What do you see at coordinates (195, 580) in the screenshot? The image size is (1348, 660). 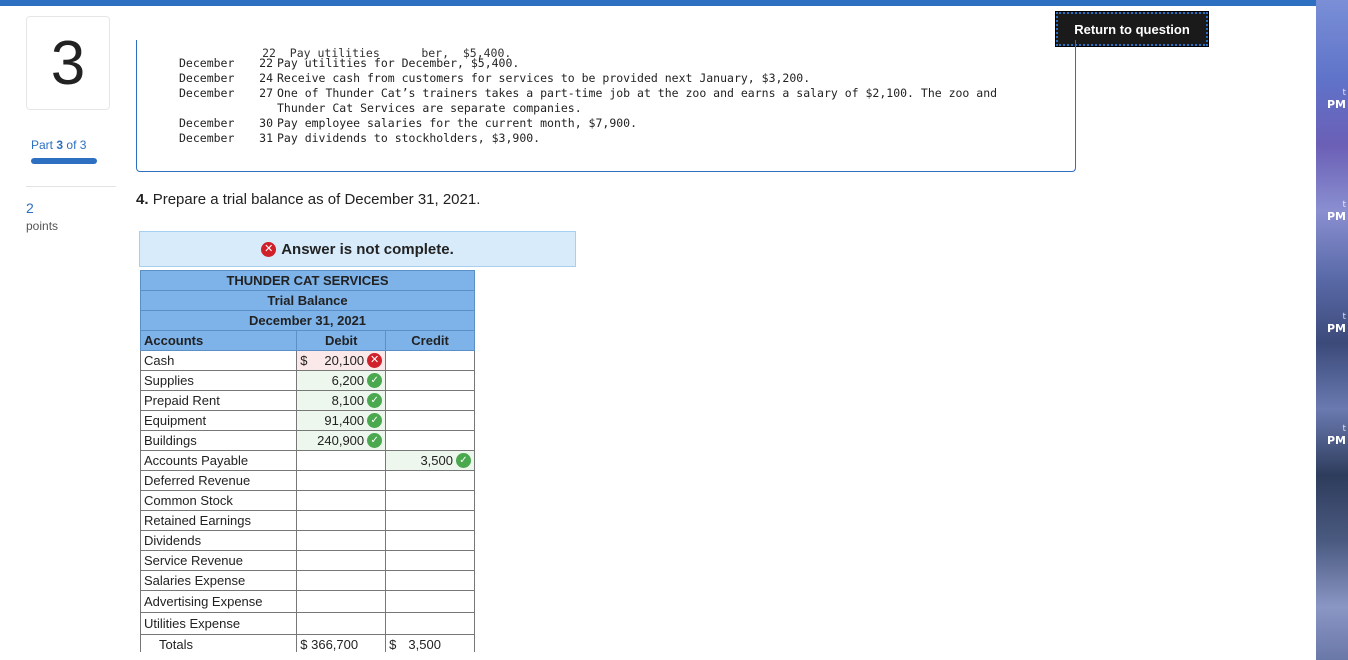 I see `account-name: Salaries Expense` at bounding box center [195, 580].